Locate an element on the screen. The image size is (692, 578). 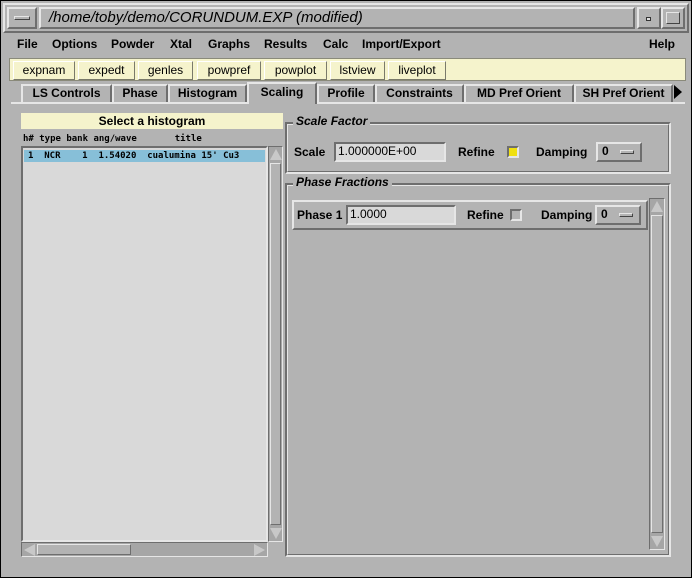
tab-sh-pref-orient: SH Pref Orient is located at coordinates (623, 93).